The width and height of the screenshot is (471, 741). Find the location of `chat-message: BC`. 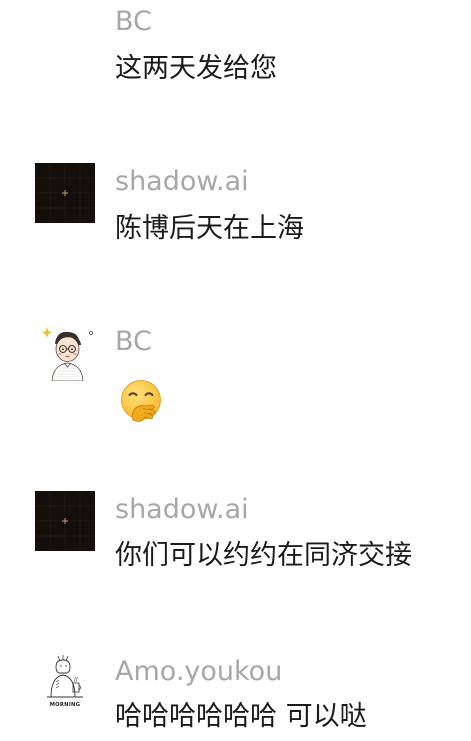

chat-message: BC is located at coordinates (235, 375).